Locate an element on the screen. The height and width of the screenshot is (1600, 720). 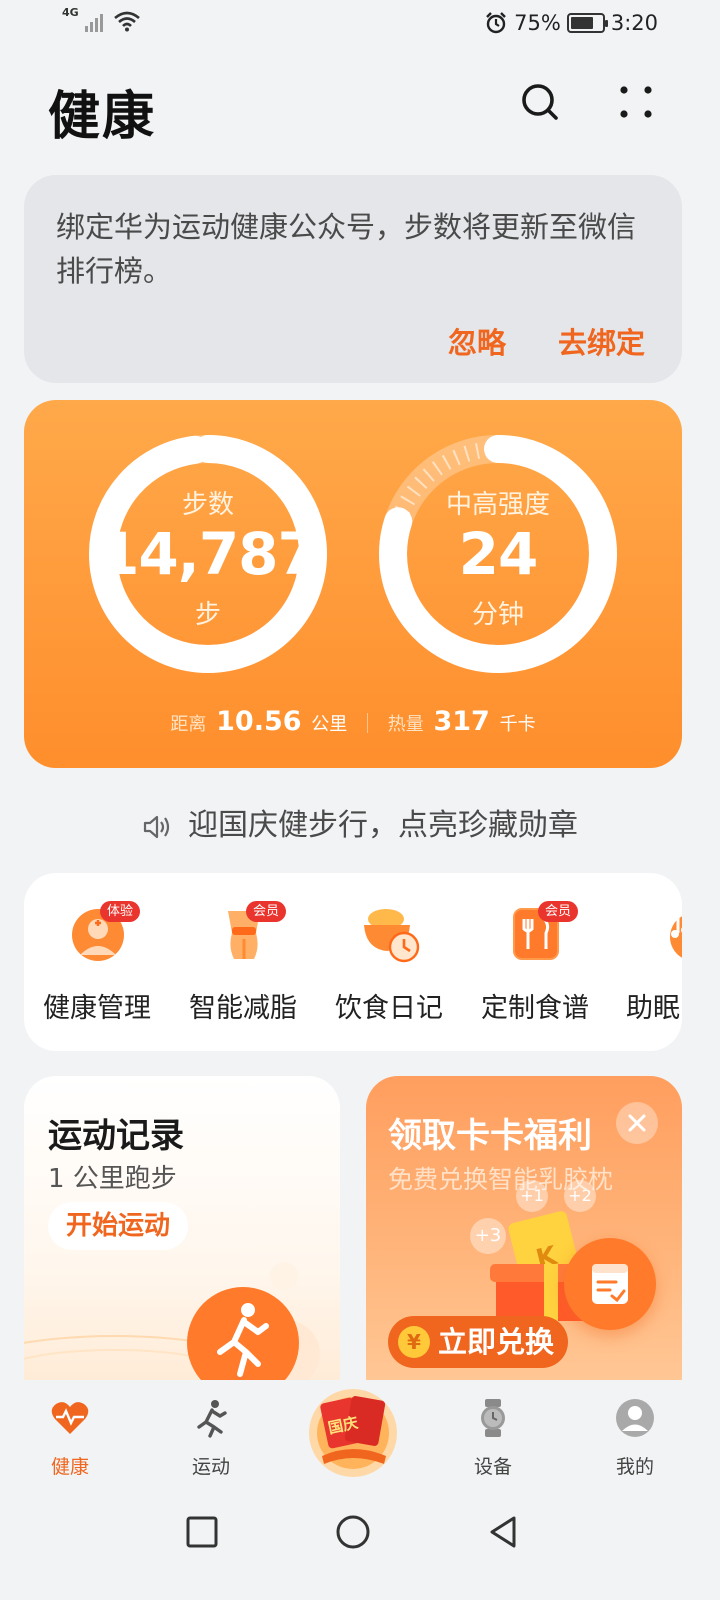
nav-national-day: 国庆 is located at coordinates (353, 1433).